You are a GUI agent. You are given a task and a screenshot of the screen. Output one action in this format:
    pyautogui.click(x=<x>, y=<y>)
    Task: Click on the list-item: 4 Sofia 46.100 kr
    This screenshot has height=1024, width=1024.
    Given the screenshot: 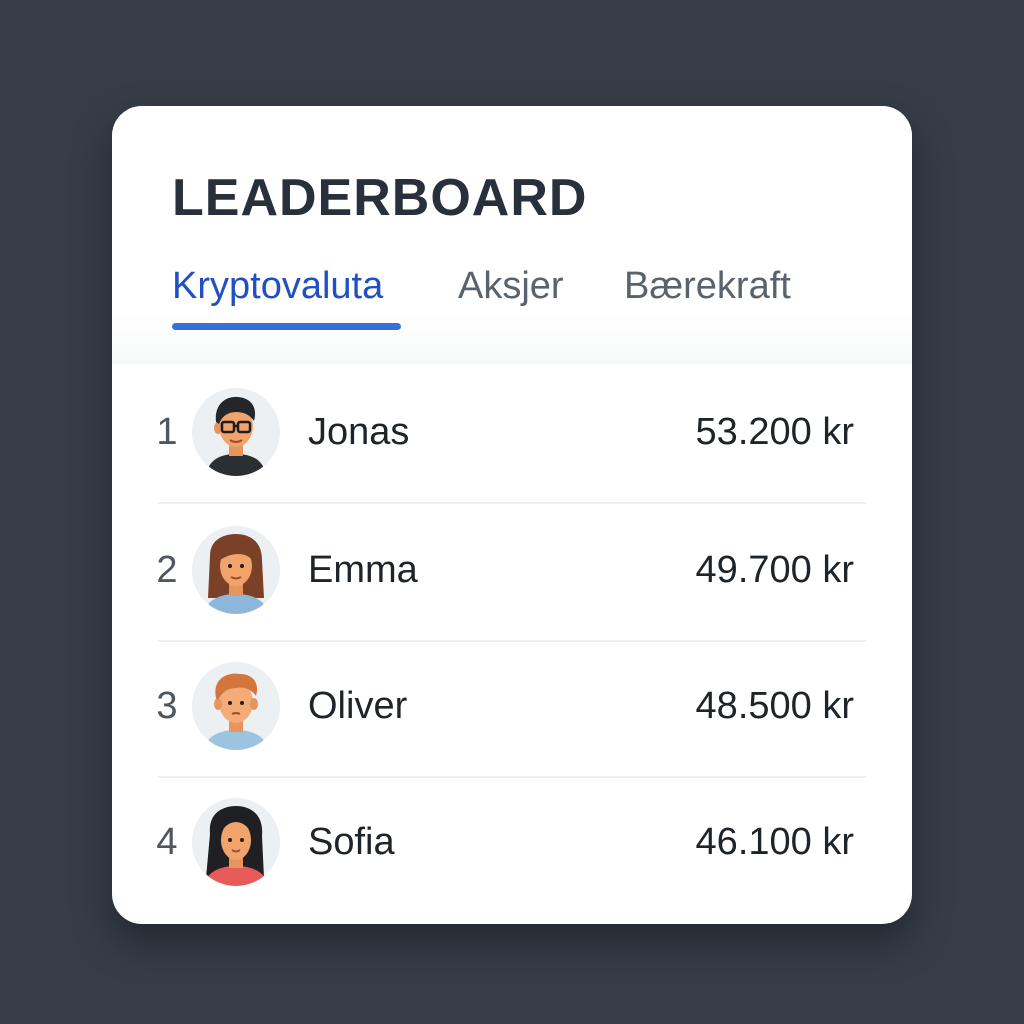 What is the action you would take?
    pyautogui.click(x=512, y=842)
    